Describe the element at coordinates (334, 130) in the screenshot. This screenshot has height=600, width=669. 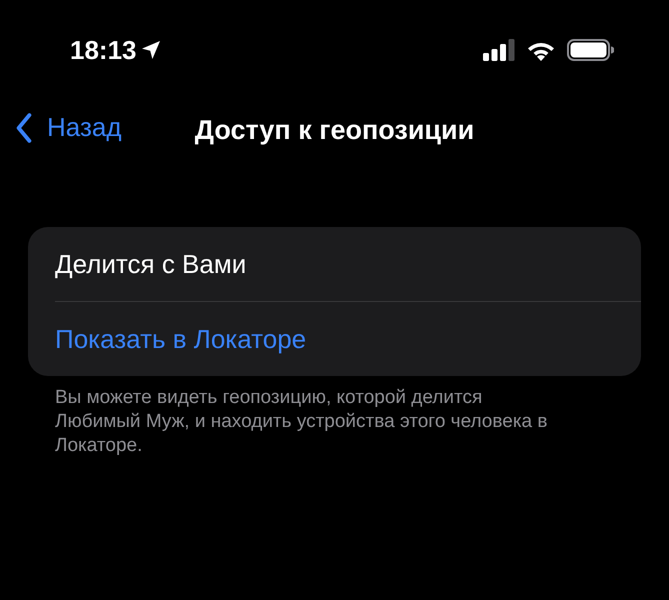
I see `page-title: Доступ к геопозиции` at that location.